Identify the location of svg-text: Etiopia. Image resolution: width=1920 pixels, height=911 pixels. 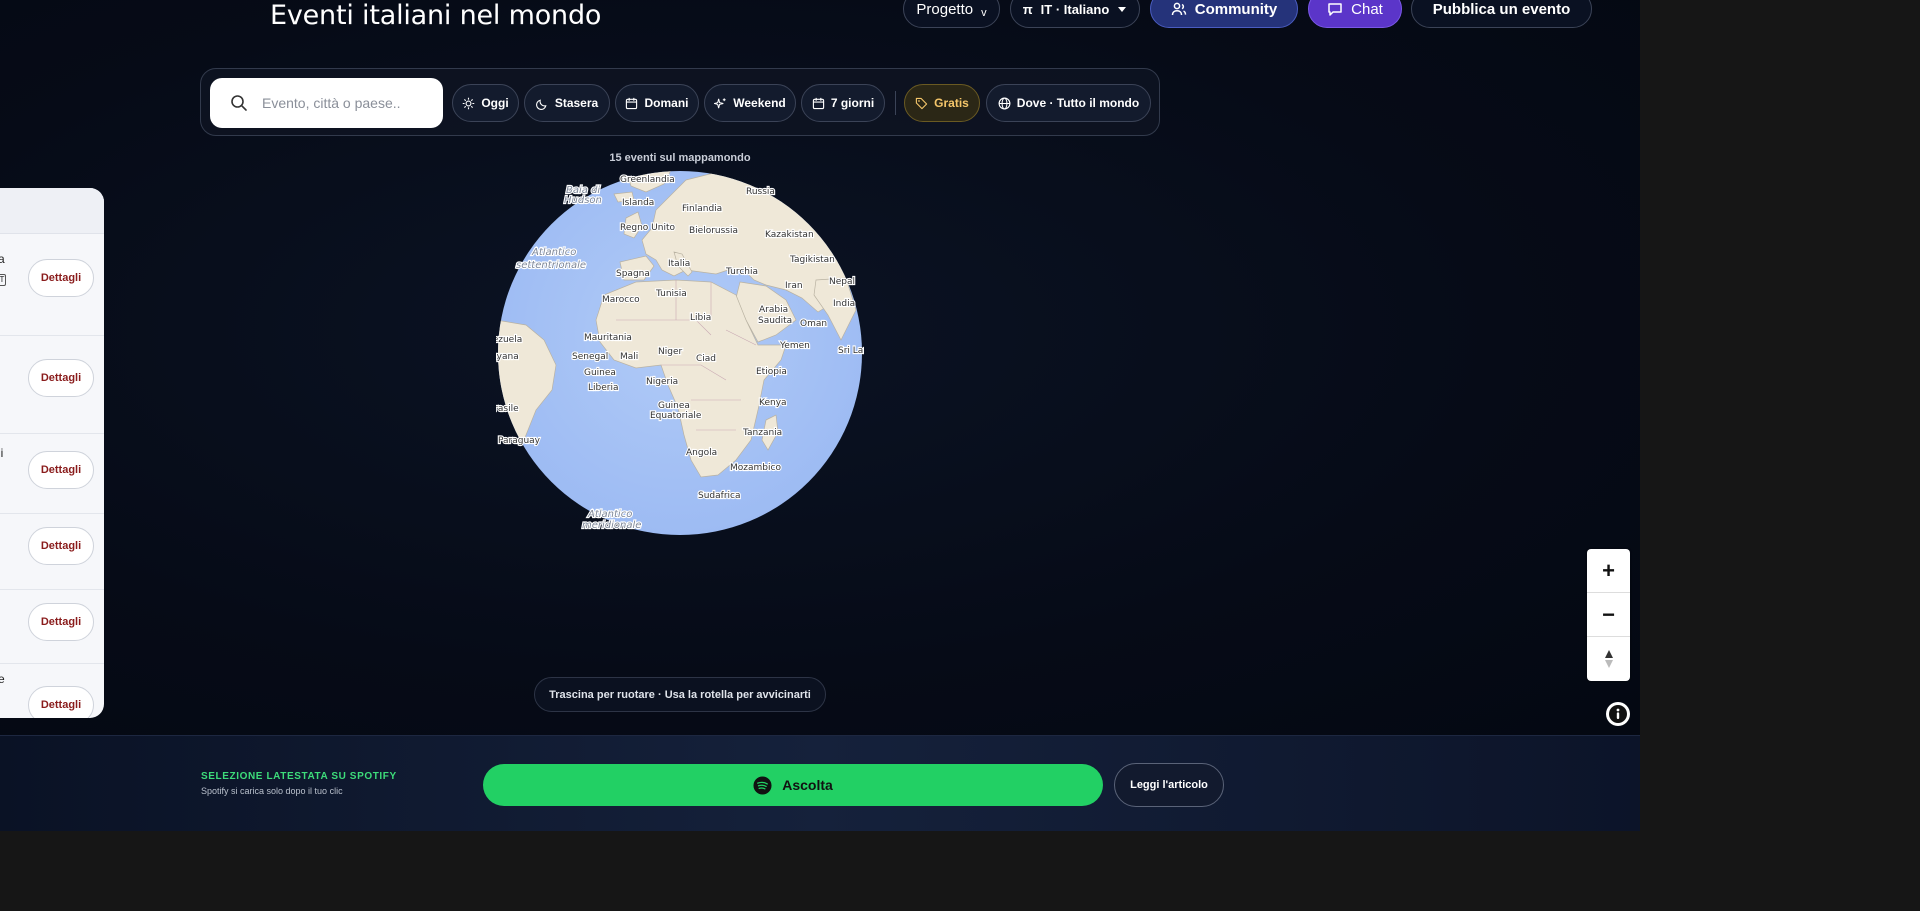
(771, 372).